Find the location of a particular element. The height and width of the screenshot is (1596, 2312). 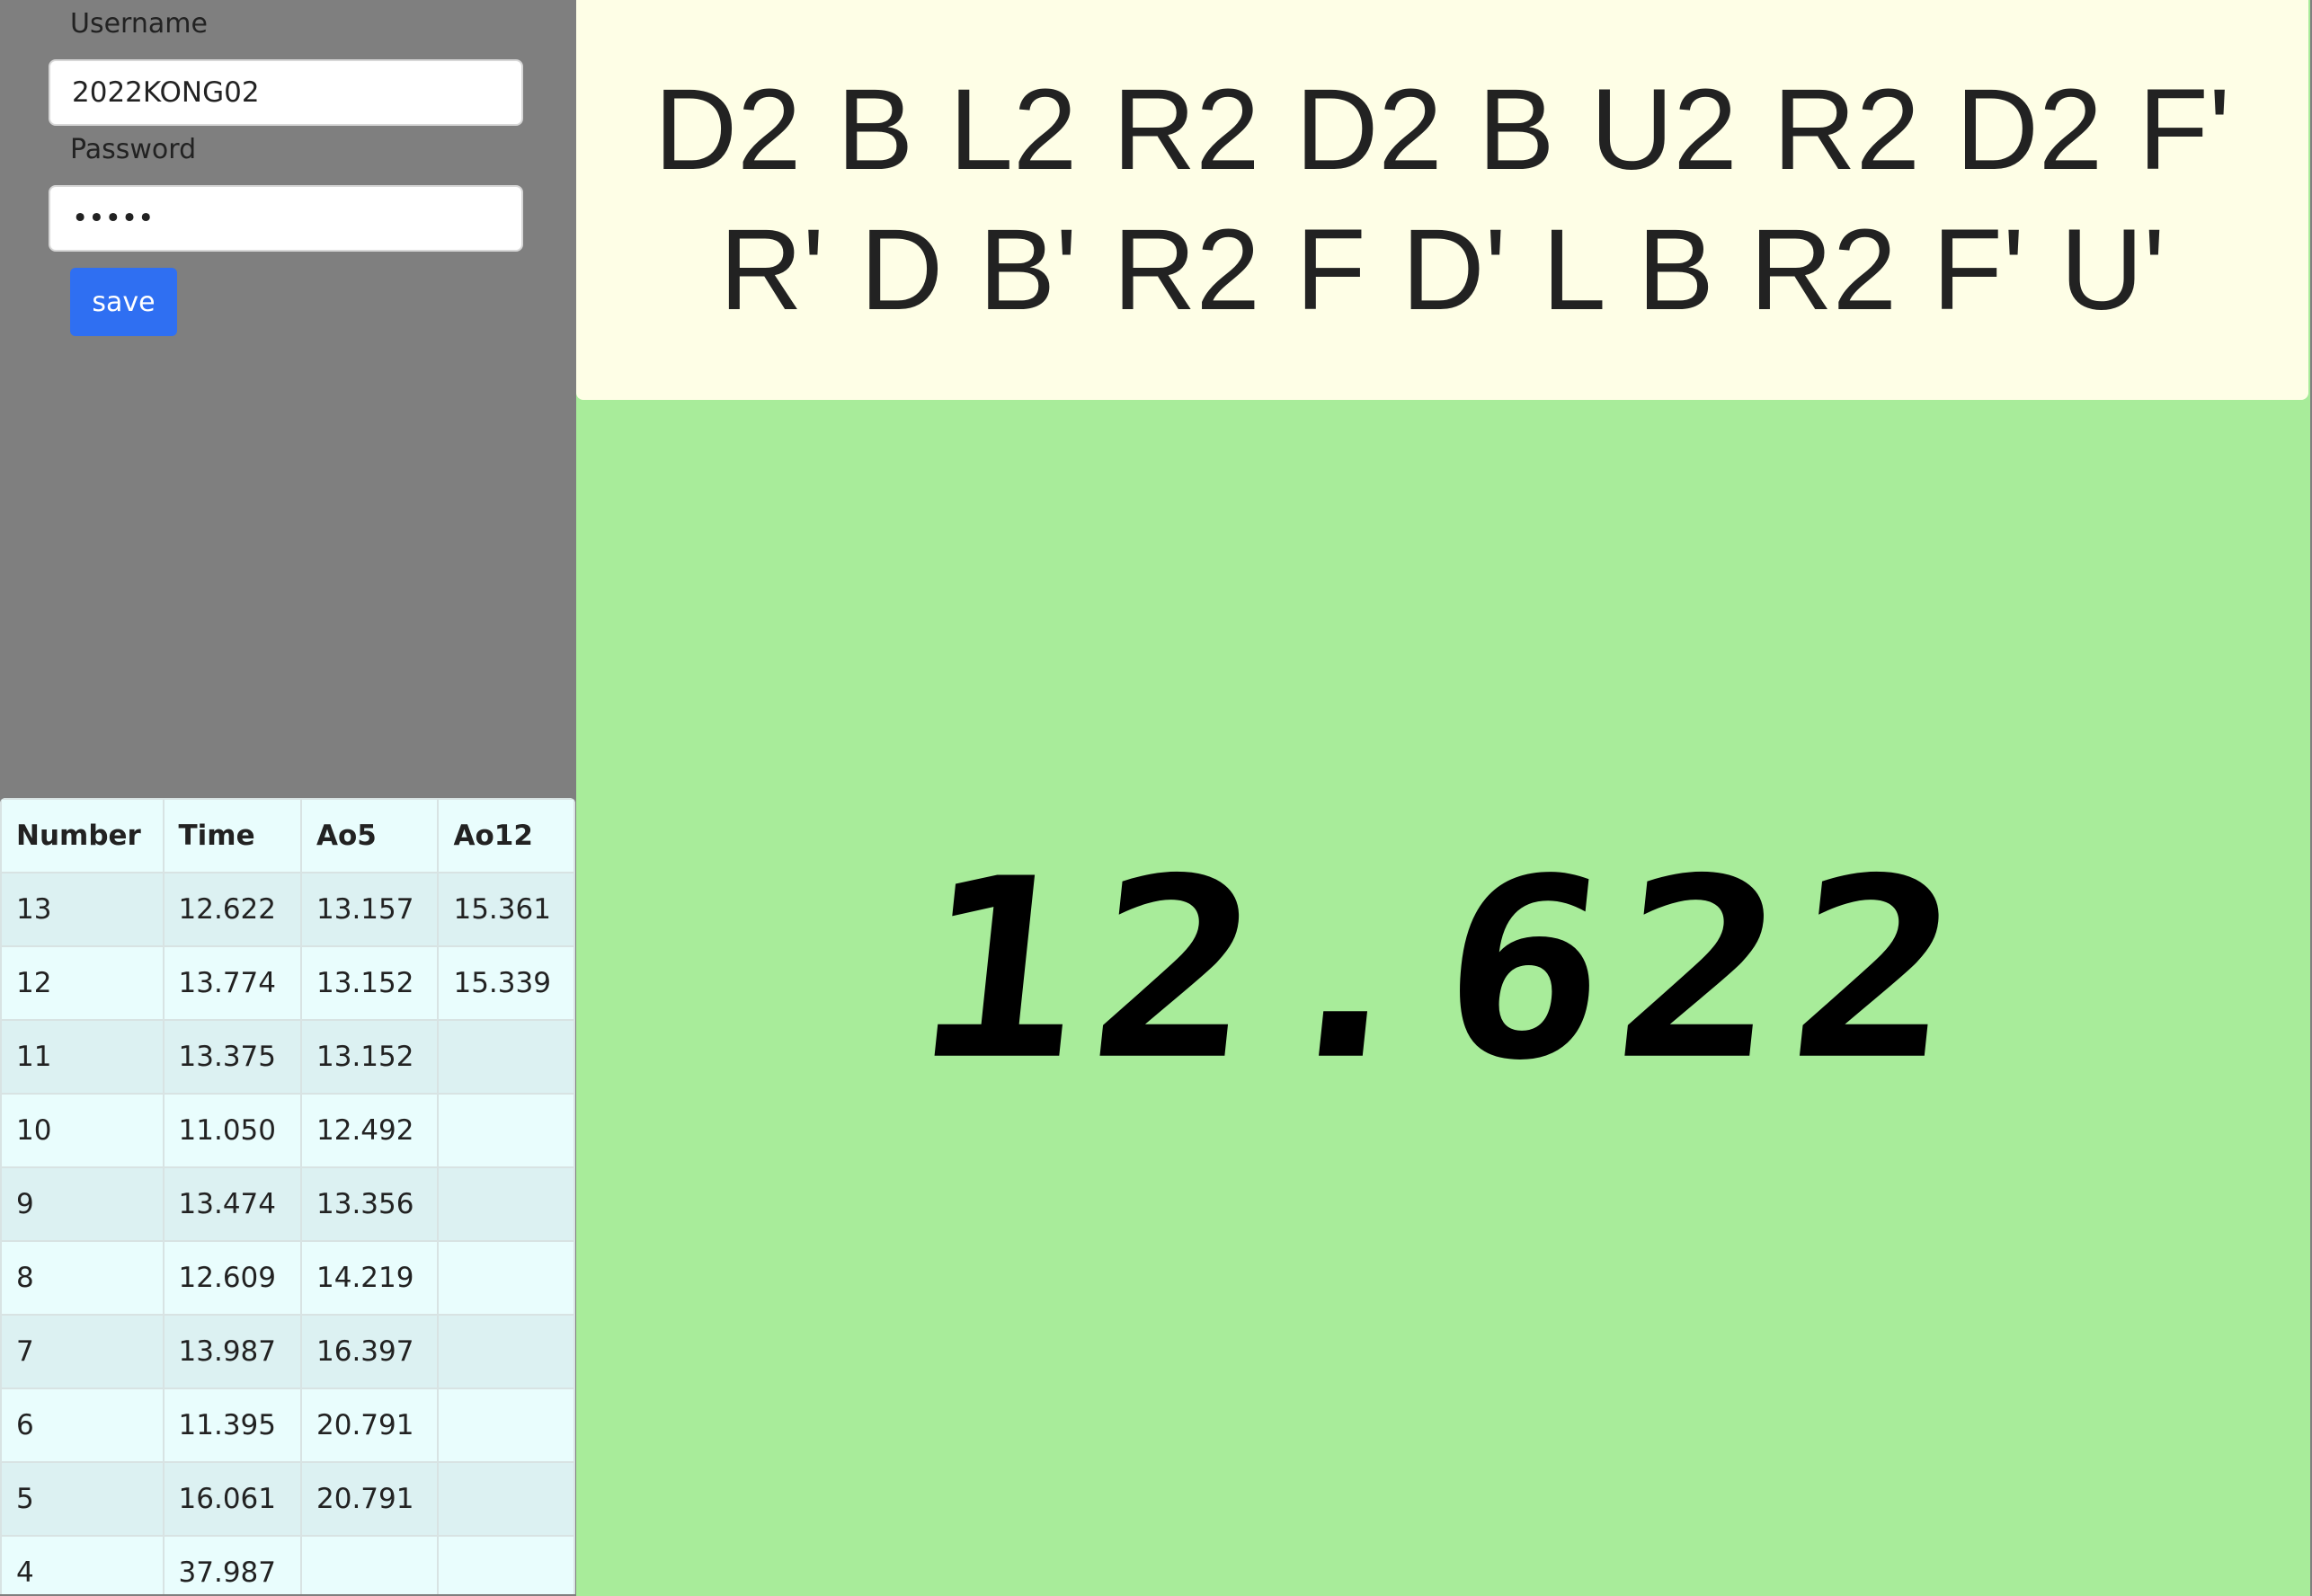

table-row: 9 13.474 13.356 is located at coordinates (287, 1204).